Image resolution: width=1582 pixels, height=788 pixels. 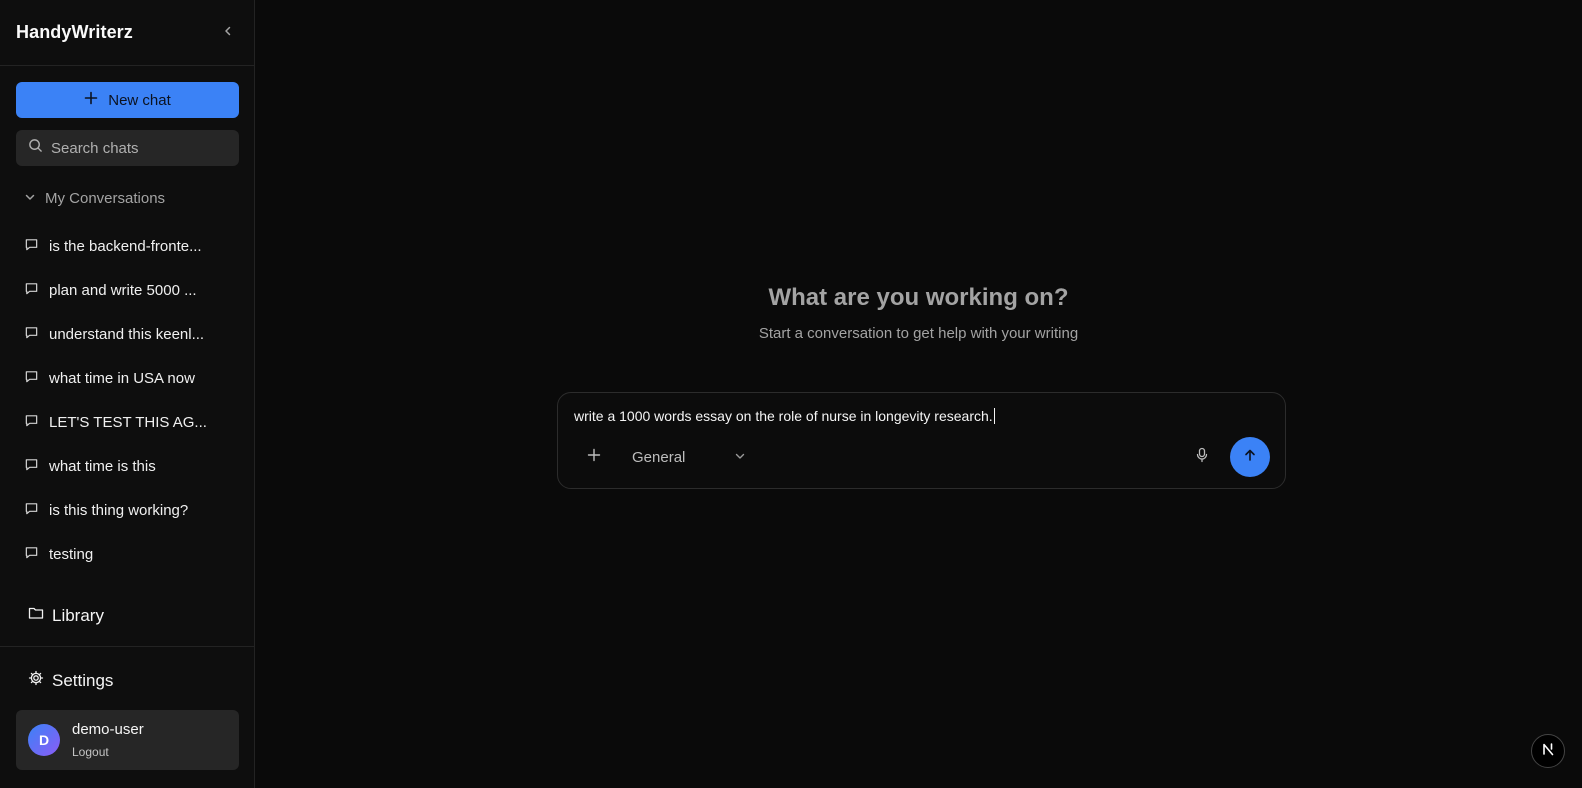 I want to click on new-chat-button: New chat, so click(x=127, y=100).